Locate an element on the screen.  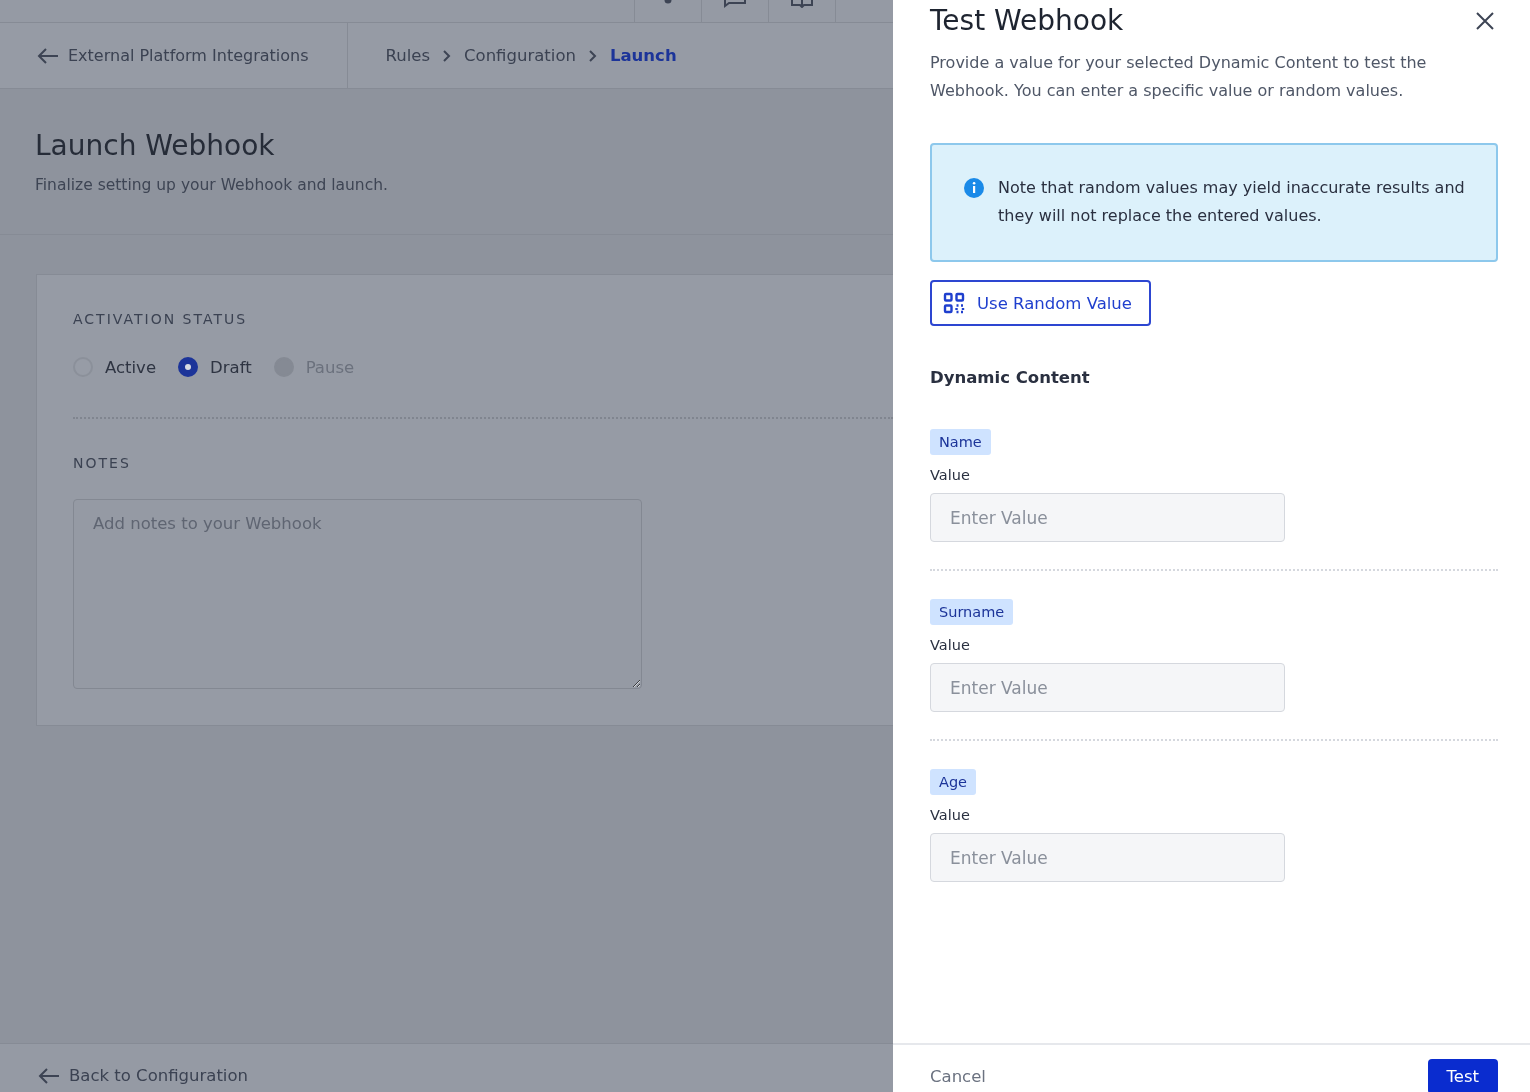
back-link-text: Back to Configuration is located at coordinates (158, 1075).